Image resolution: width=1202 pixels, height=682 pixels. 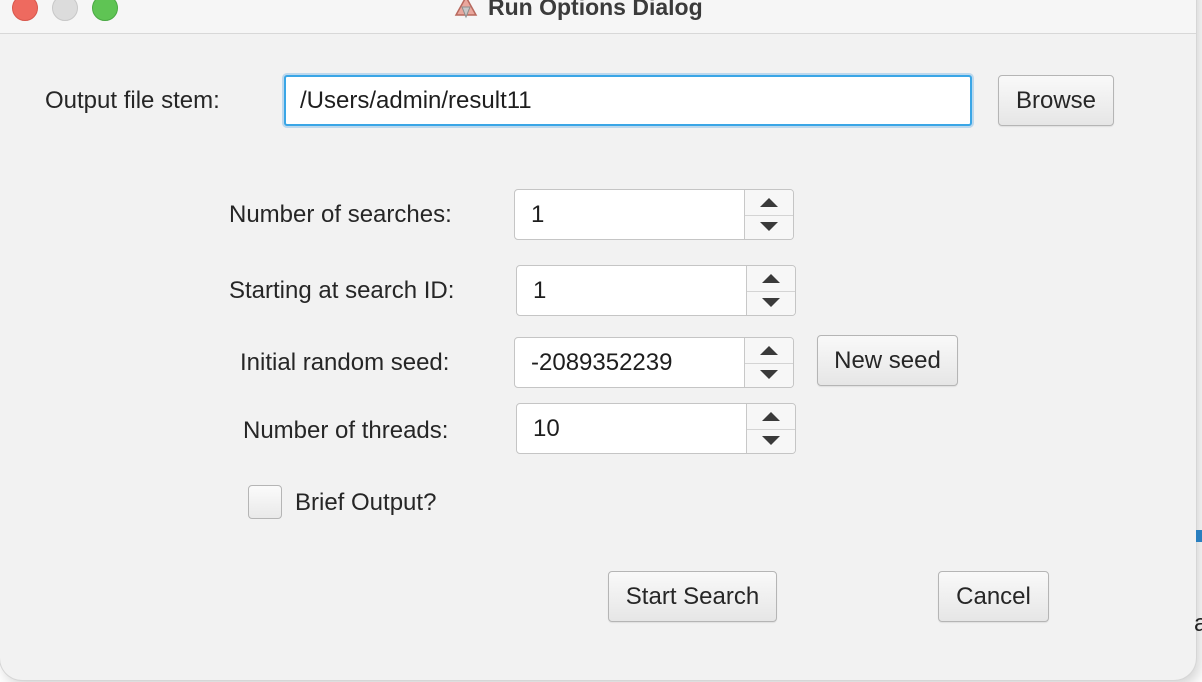 I want to click on cancel-button: Cancel, so click(x=993, y=596).